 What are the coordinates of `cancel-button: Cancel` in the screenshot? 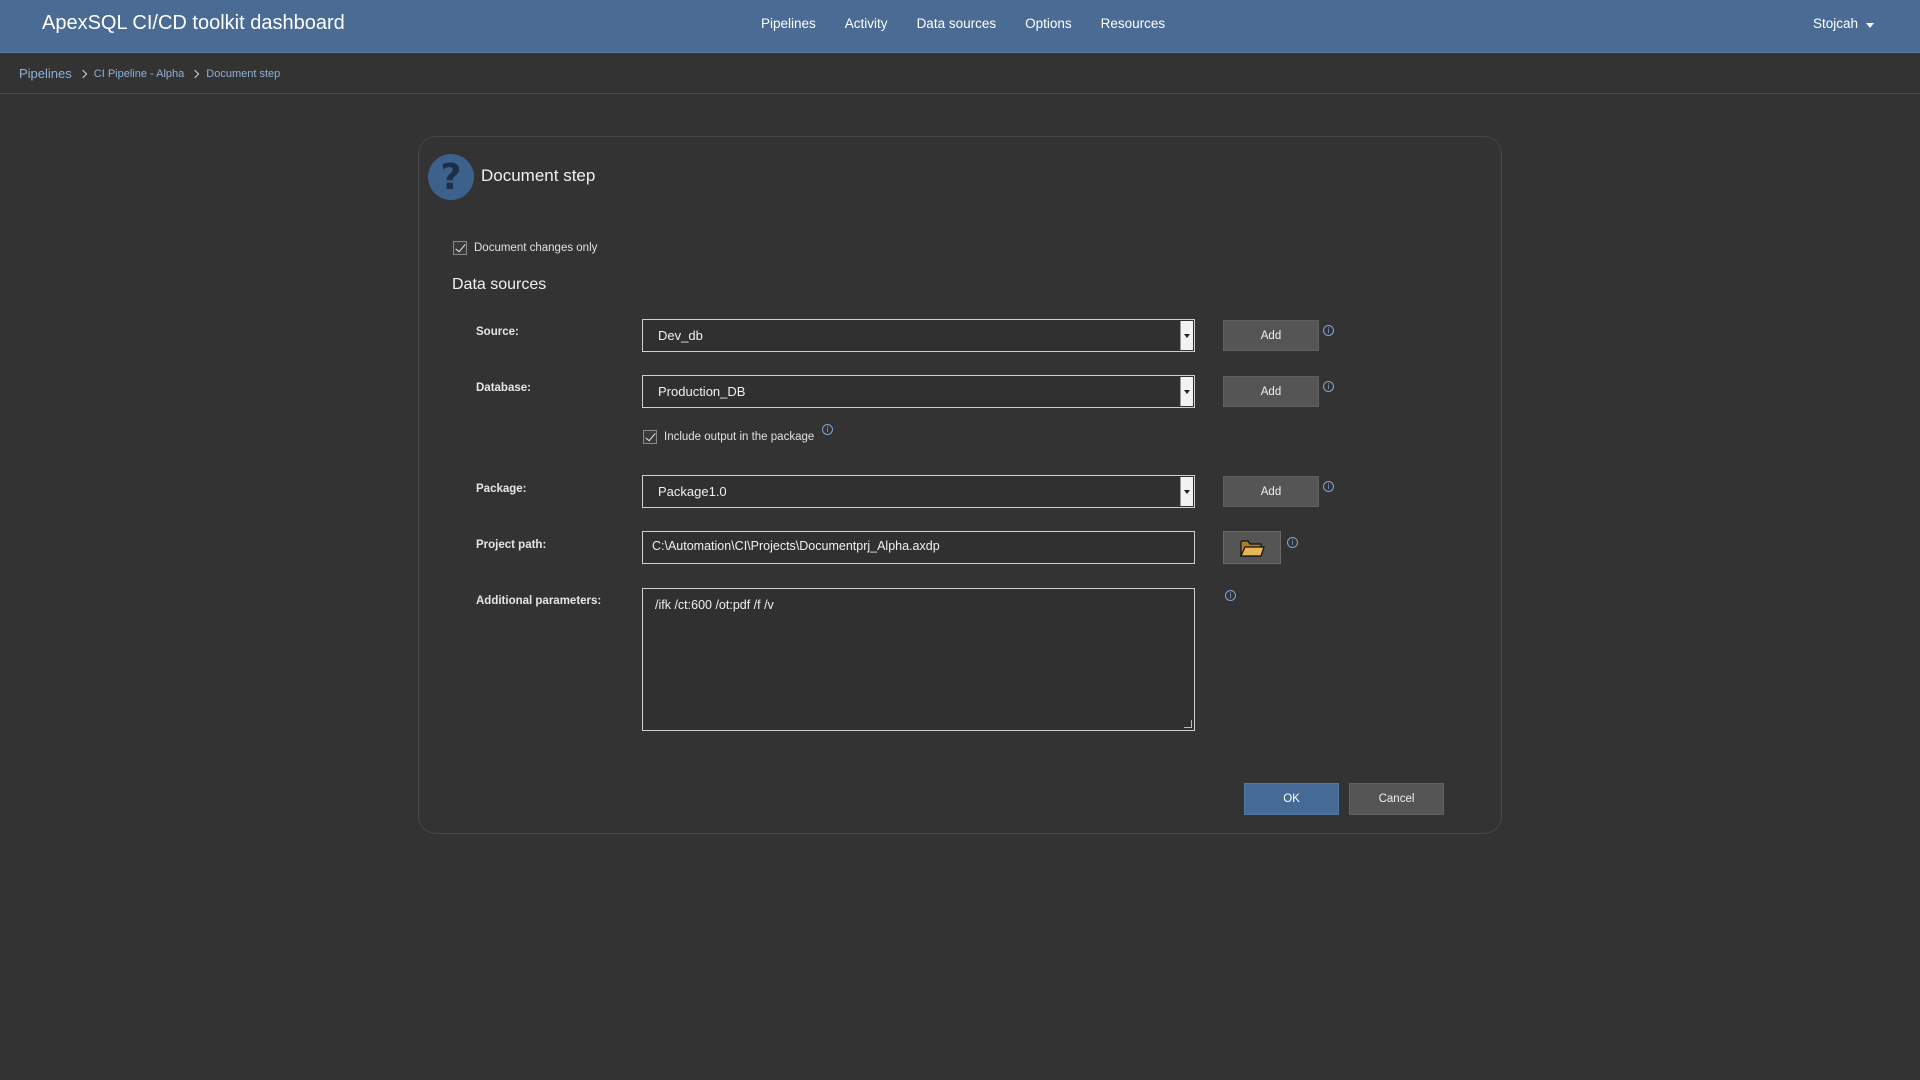 It's located at (1396, 799).